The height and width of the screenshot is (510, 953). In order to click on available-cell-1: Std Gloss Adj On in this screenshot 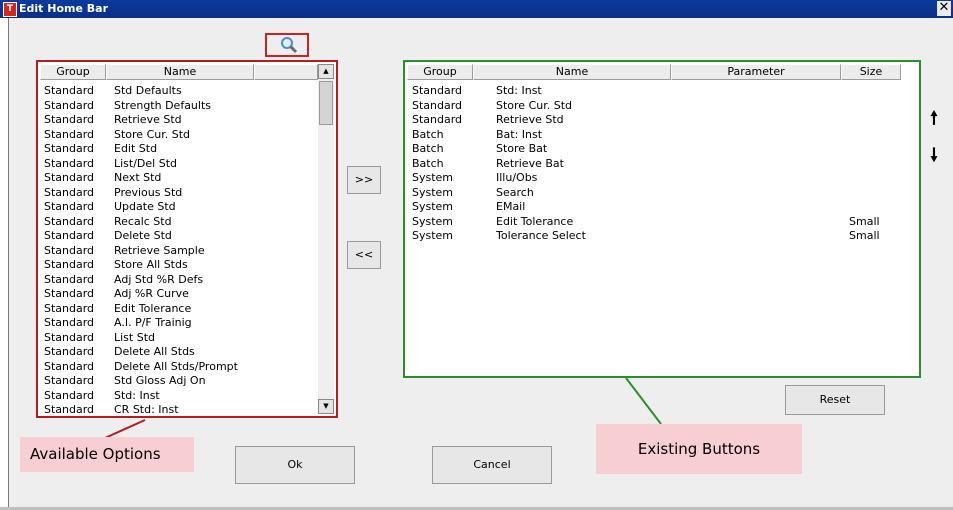, I will do `click(160, 380)`.